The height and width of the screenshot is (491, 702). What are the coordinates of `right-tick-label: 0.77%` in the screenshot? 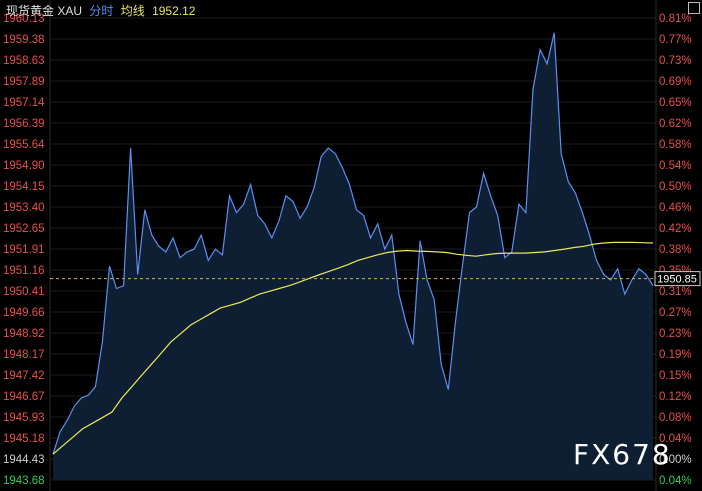 It's located at (675, 40).